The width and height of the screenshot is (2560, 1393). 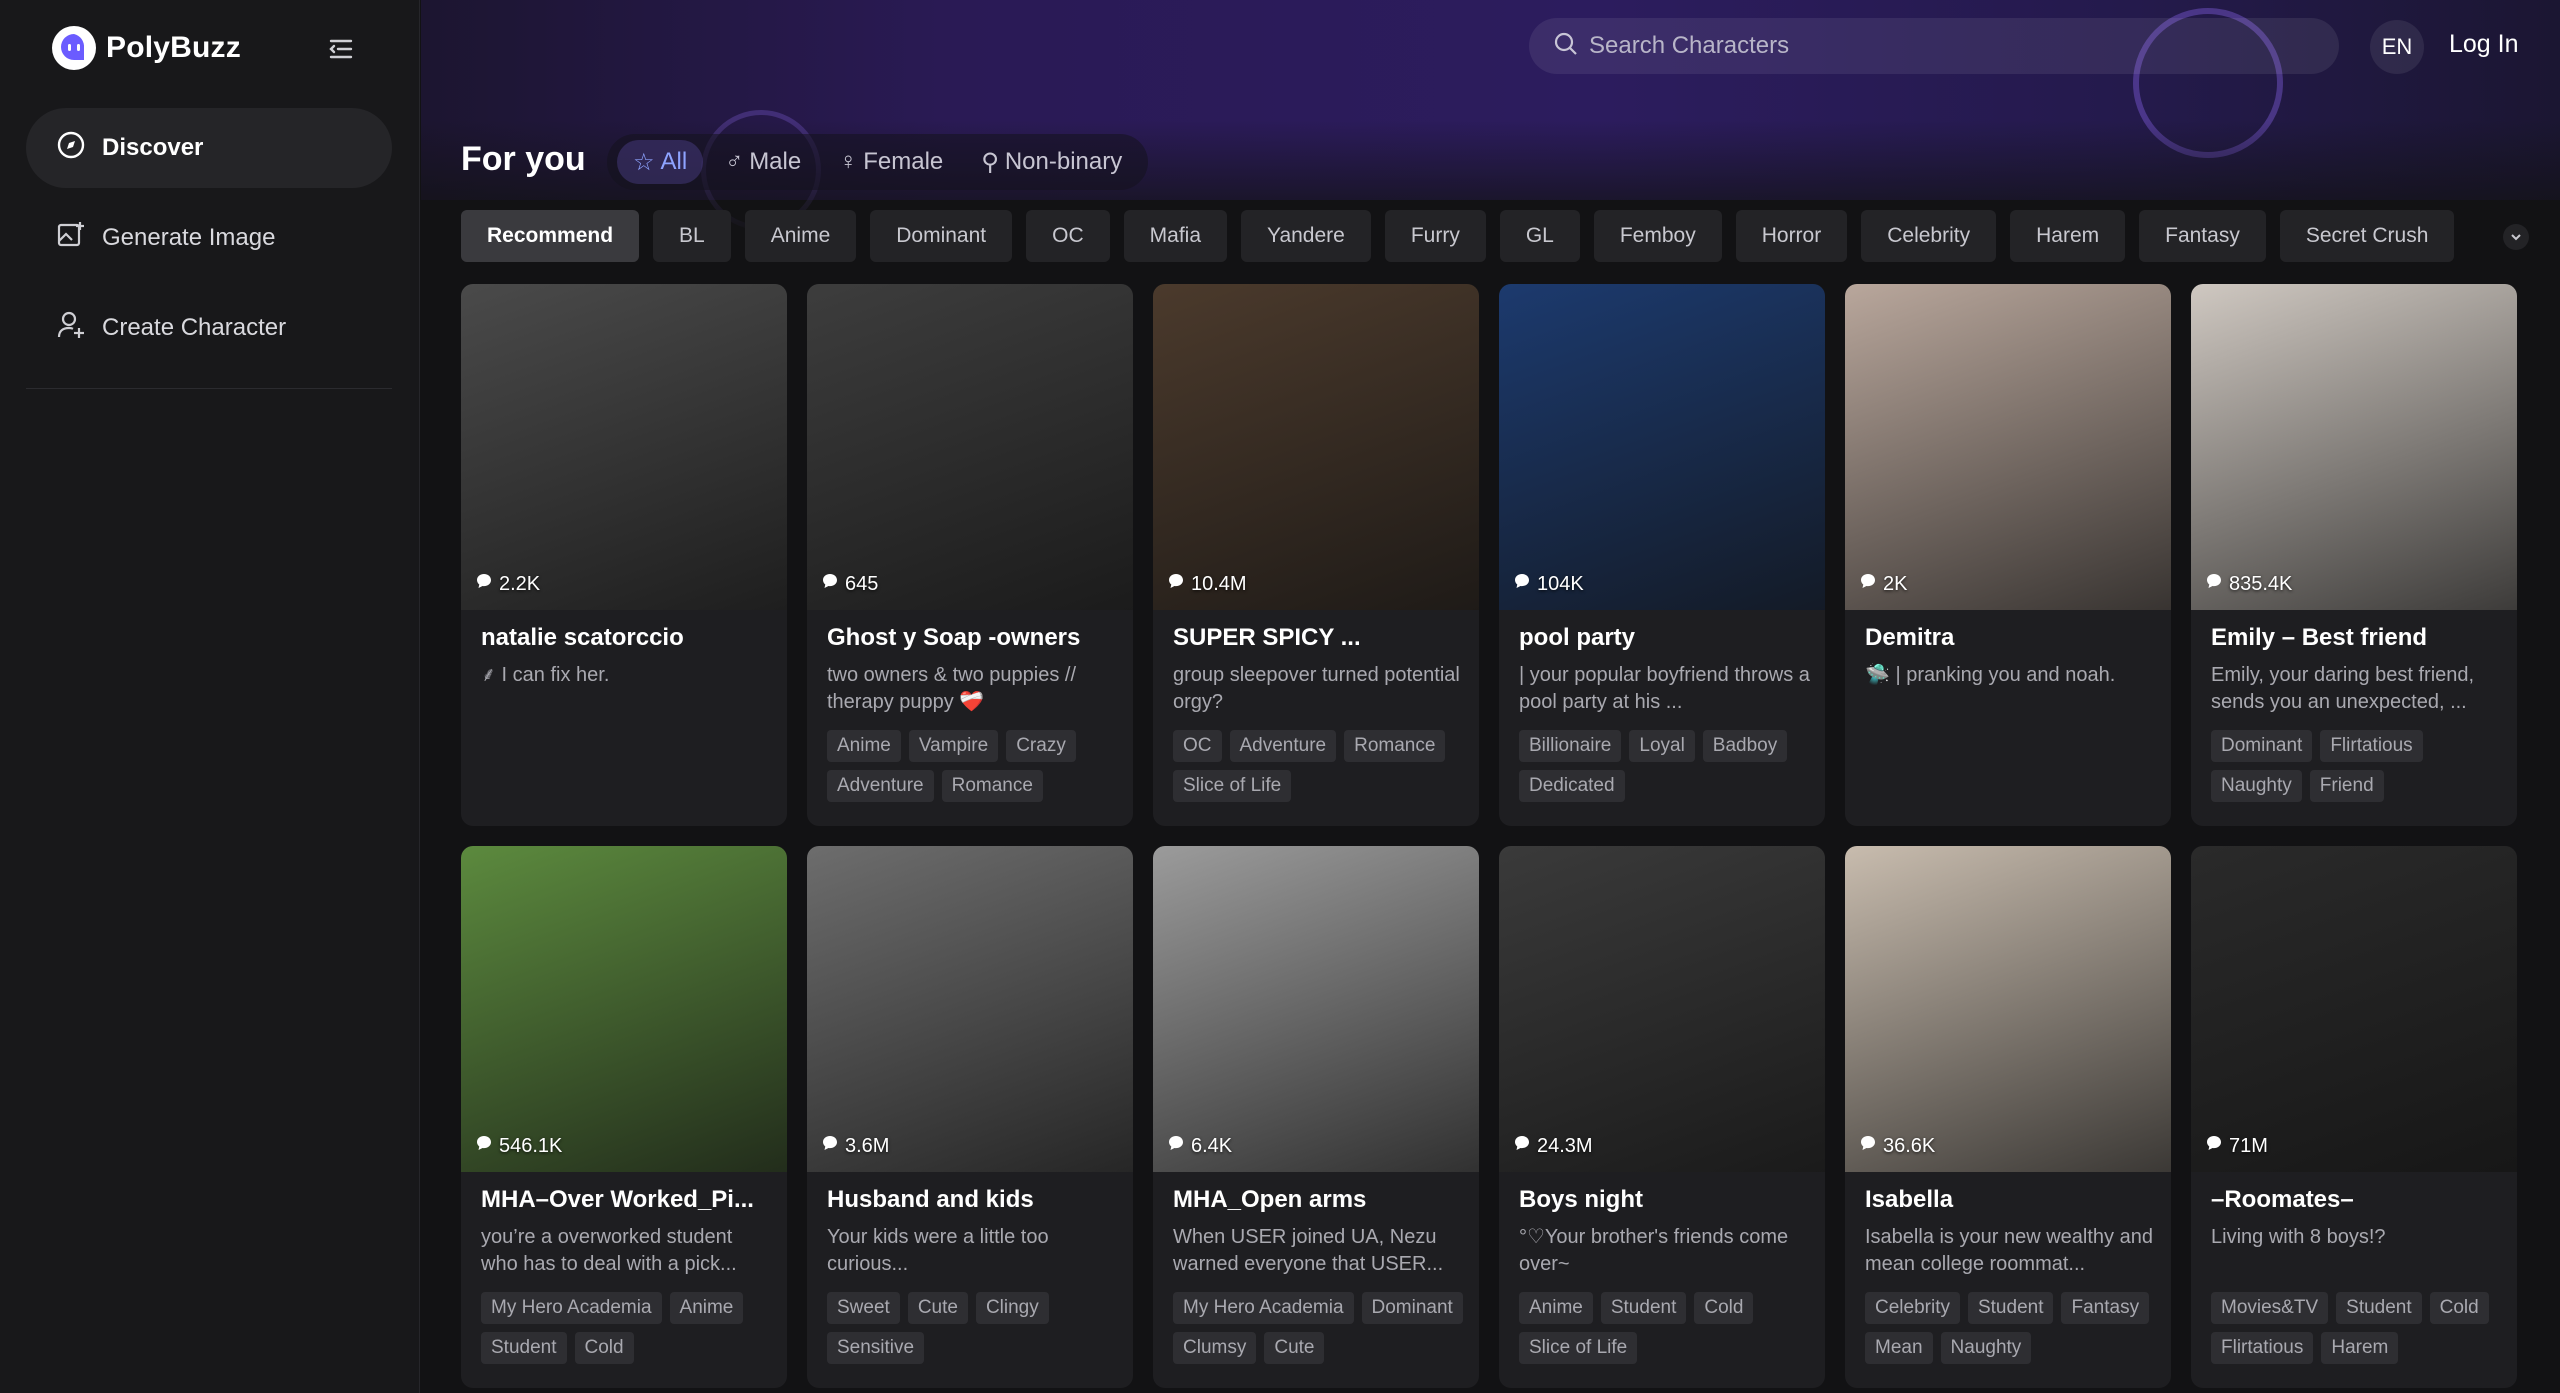 What do you see at coordinates (863, 1308) in the screenshot?
I see `tag-chip: Sweet` at bounding box center [863, 1308].